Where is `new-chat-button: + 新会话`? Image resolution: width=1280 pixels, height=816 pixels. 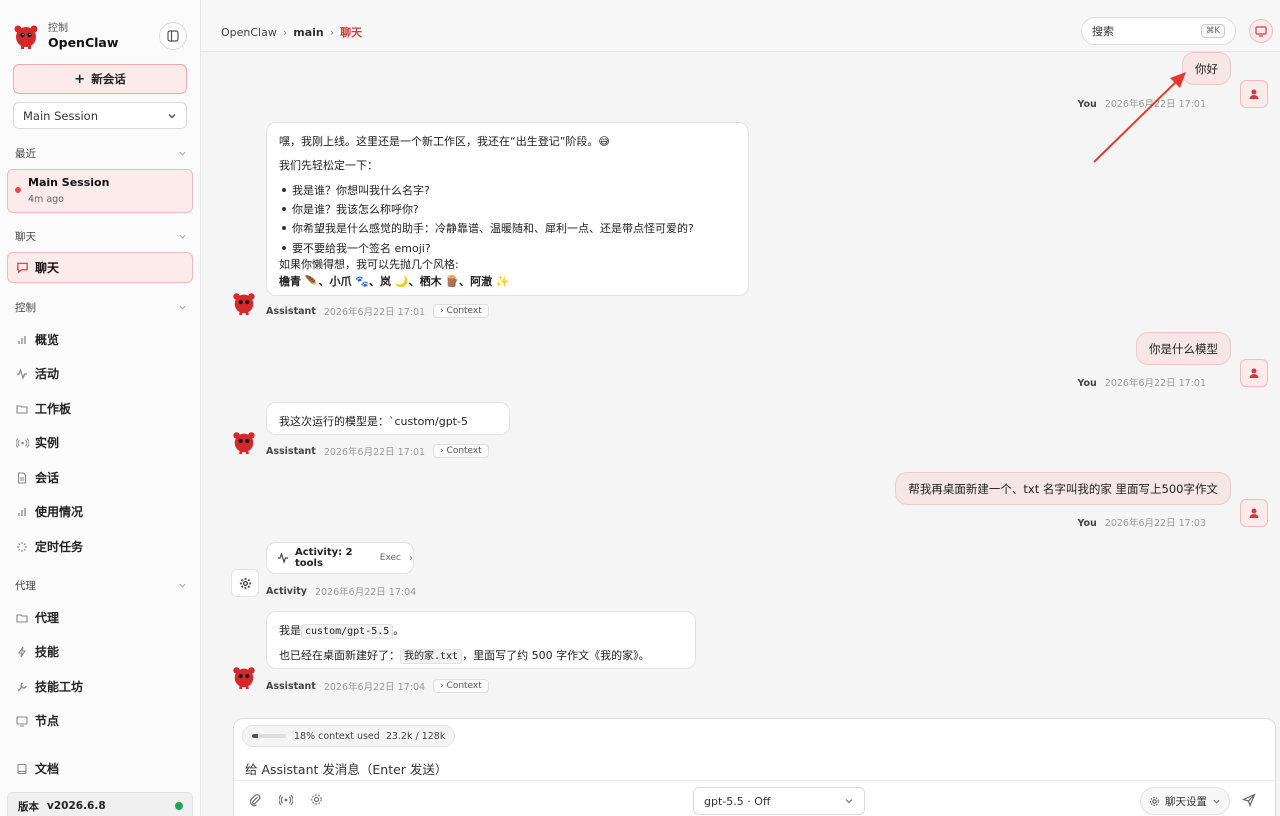 new-chat-button: + 新会话 is located at coordinates (100, 79).